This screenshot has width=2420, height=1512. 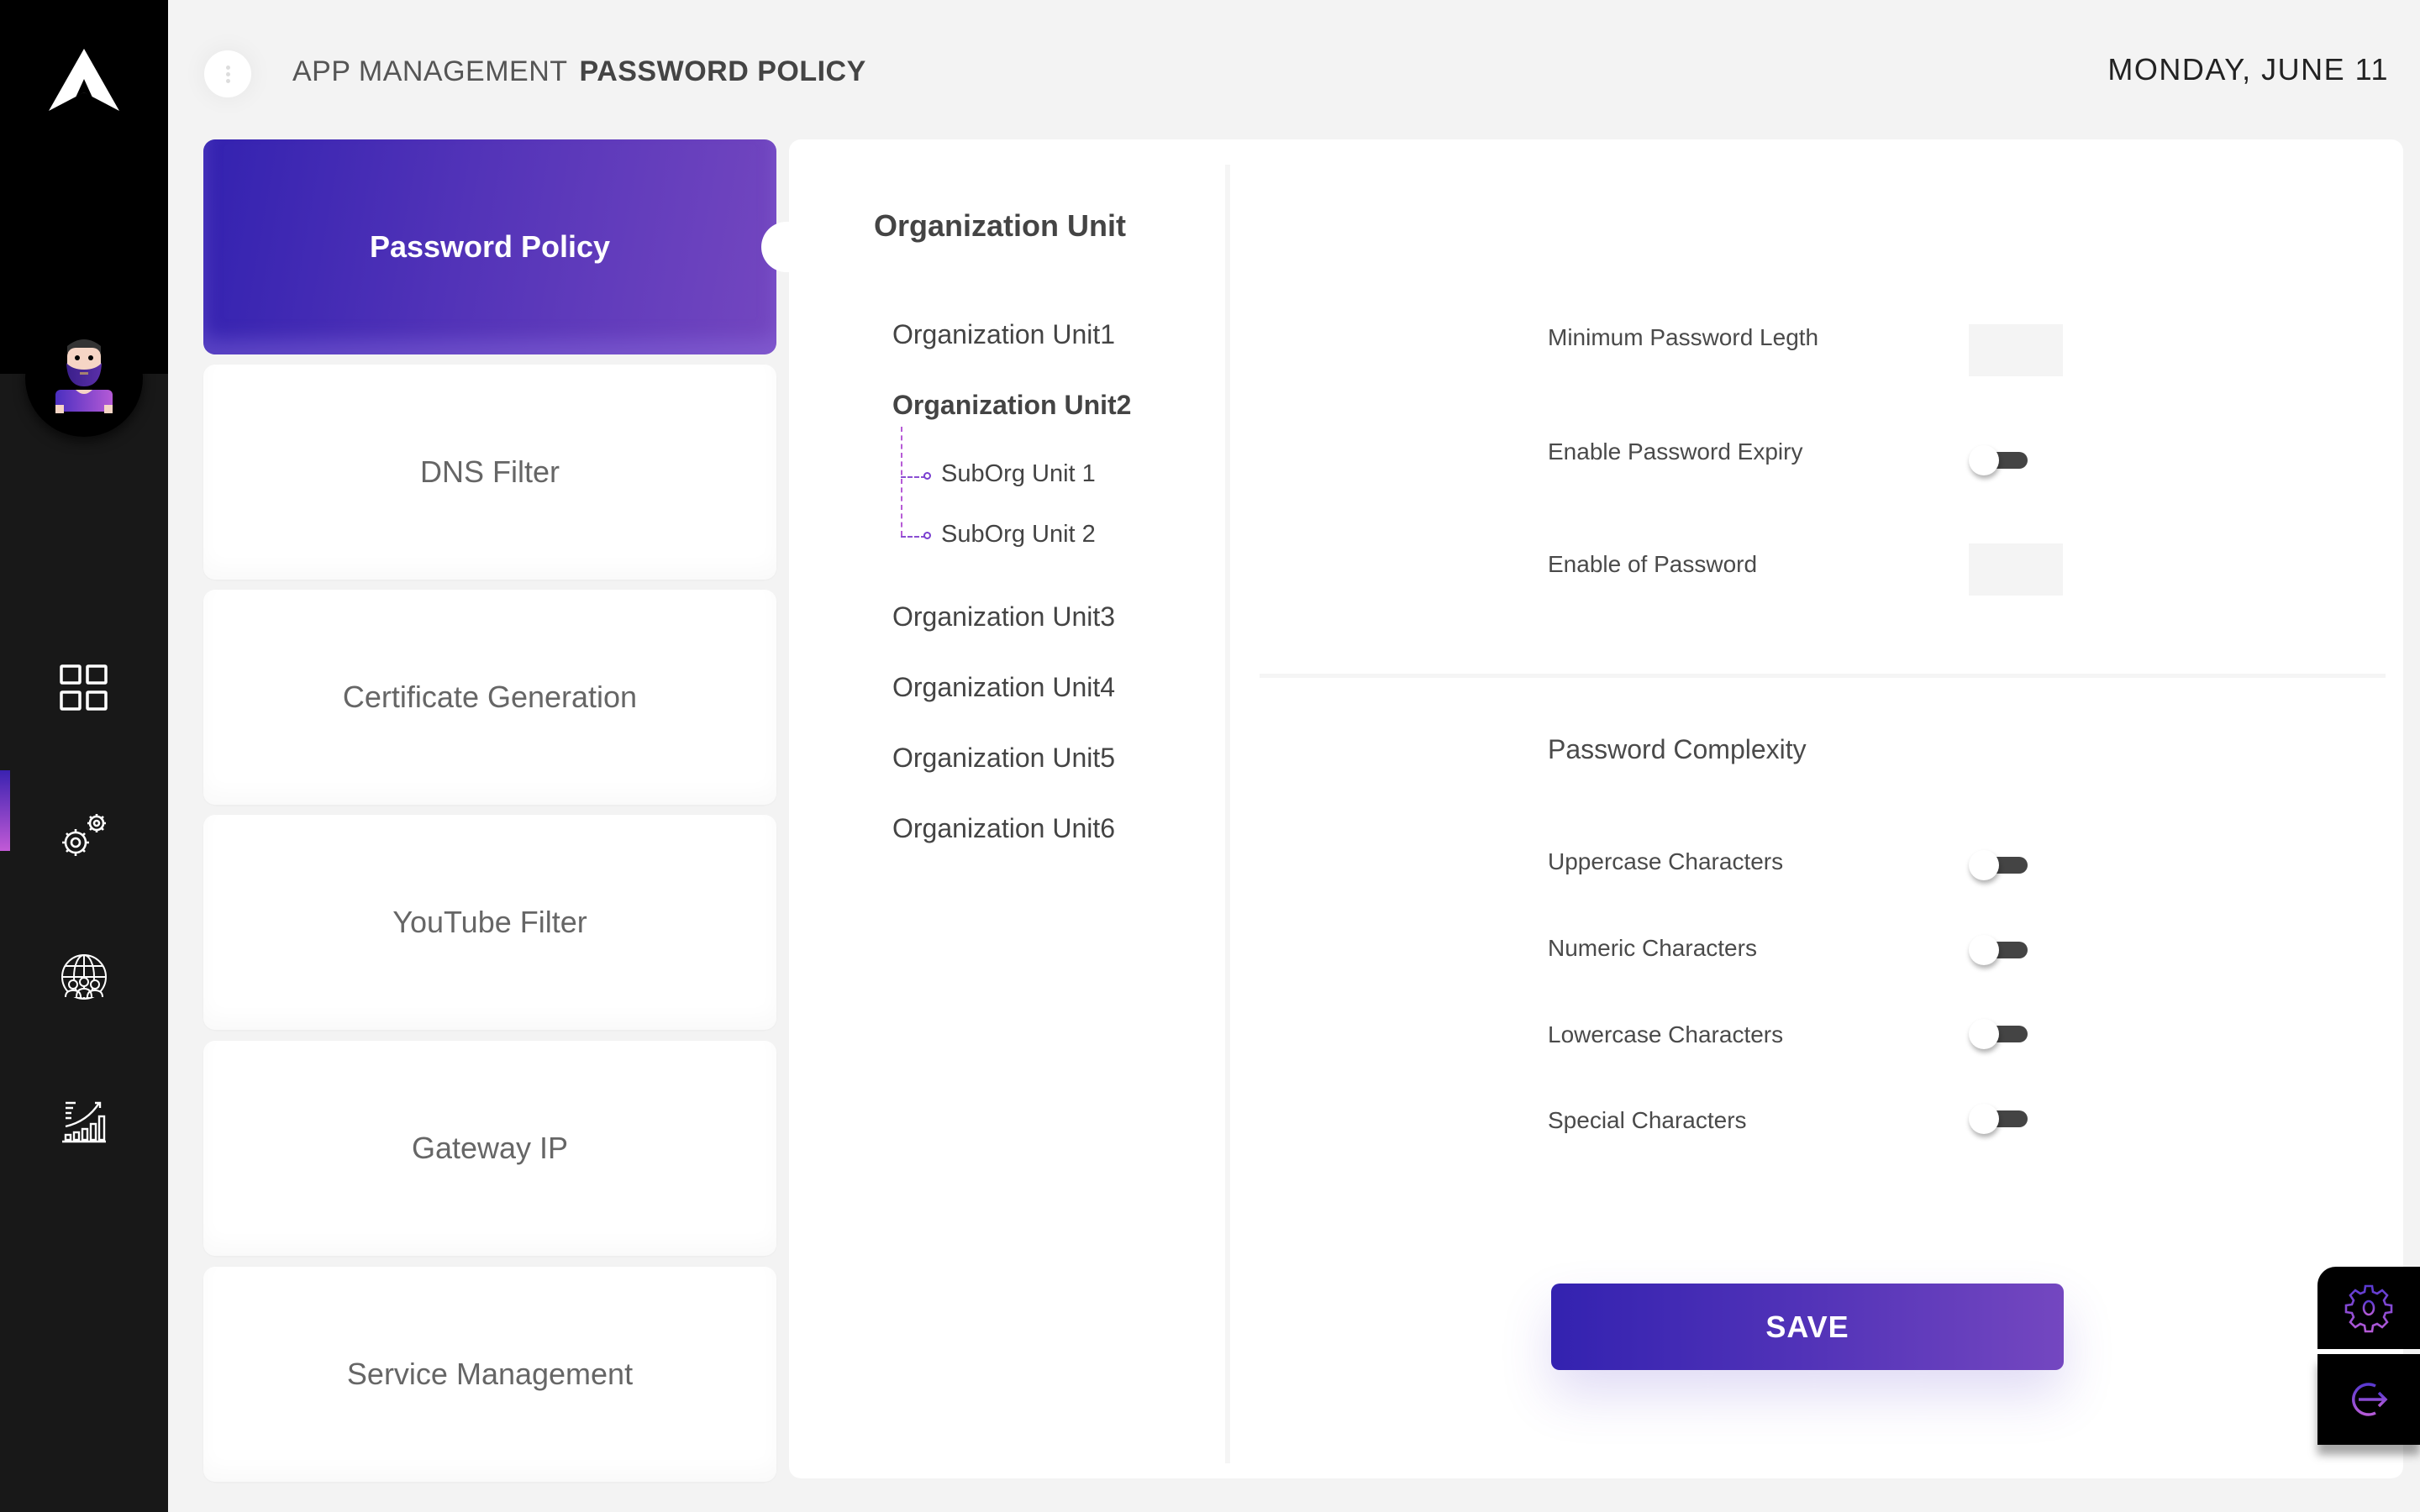 What do you see at coordinates (84, 80) in the screenshot?
I see `logo-a-icon` at bounding box center [84, 80].